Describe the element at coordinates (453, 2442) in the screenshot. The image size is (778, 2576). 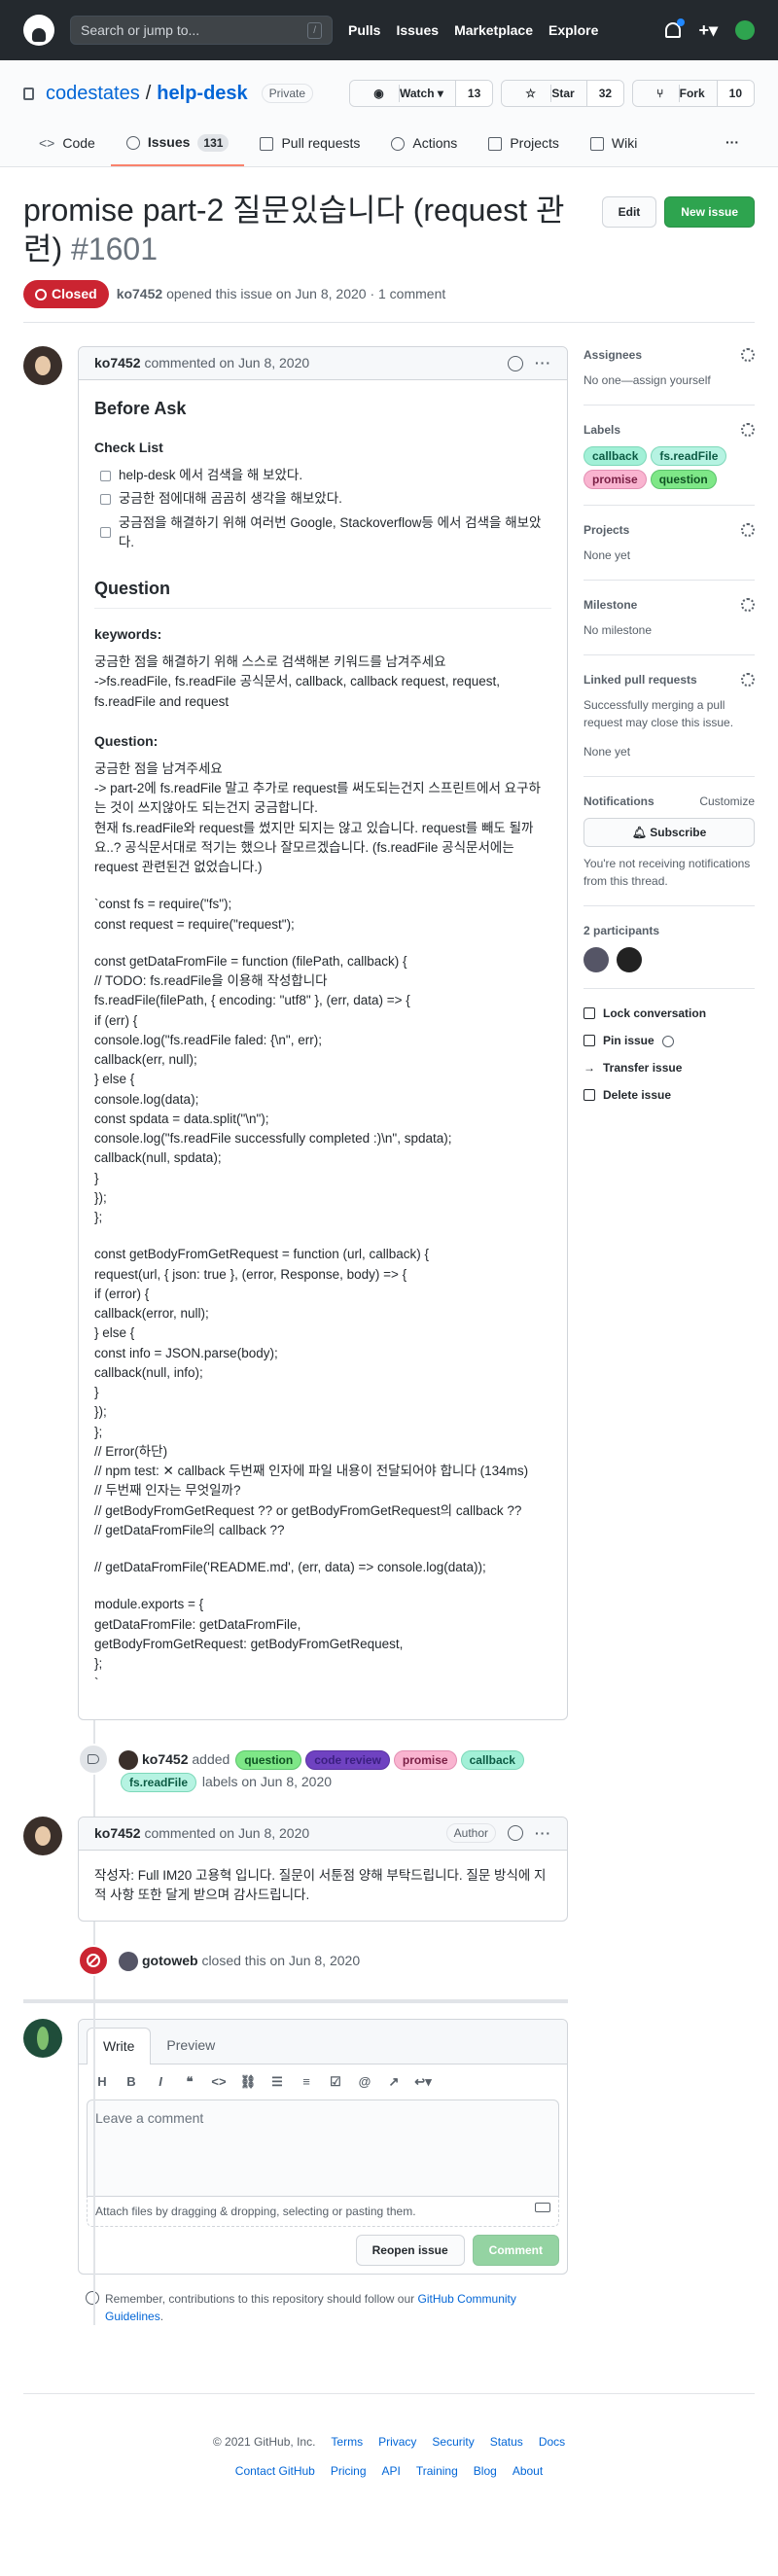
I see `footer-link-security: Security` at that location.